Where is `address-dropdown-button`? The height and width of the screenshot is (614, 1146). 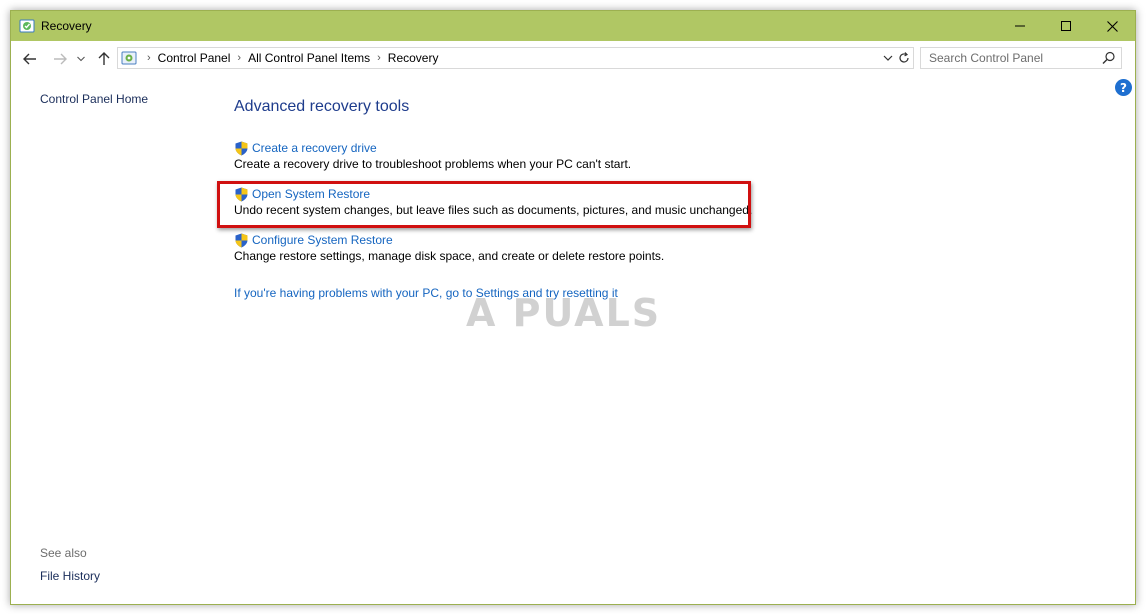
address-dropdown-button is located at coordinates (888, 58).